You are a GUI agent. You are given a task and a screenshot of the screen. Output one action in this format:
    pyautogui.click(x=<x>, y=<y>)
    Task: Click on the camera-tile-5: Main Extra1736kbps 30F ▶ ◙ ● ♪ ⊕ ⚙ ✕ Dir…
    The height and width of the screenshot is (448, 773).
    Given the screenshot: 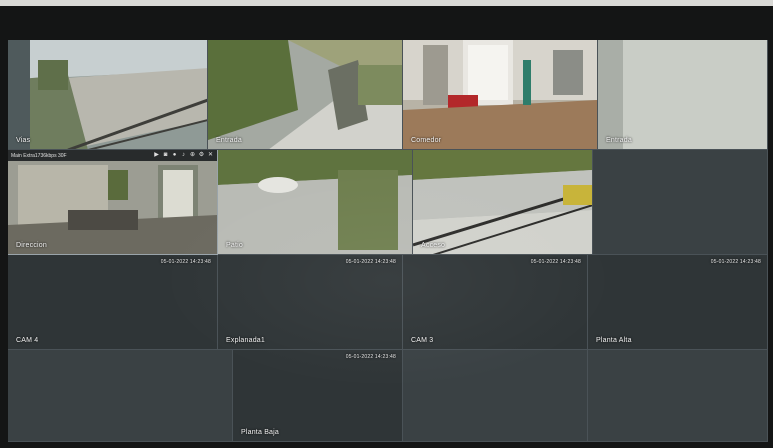 What is the action you would take?
    pyautogui.click(x=113, y=202)
    